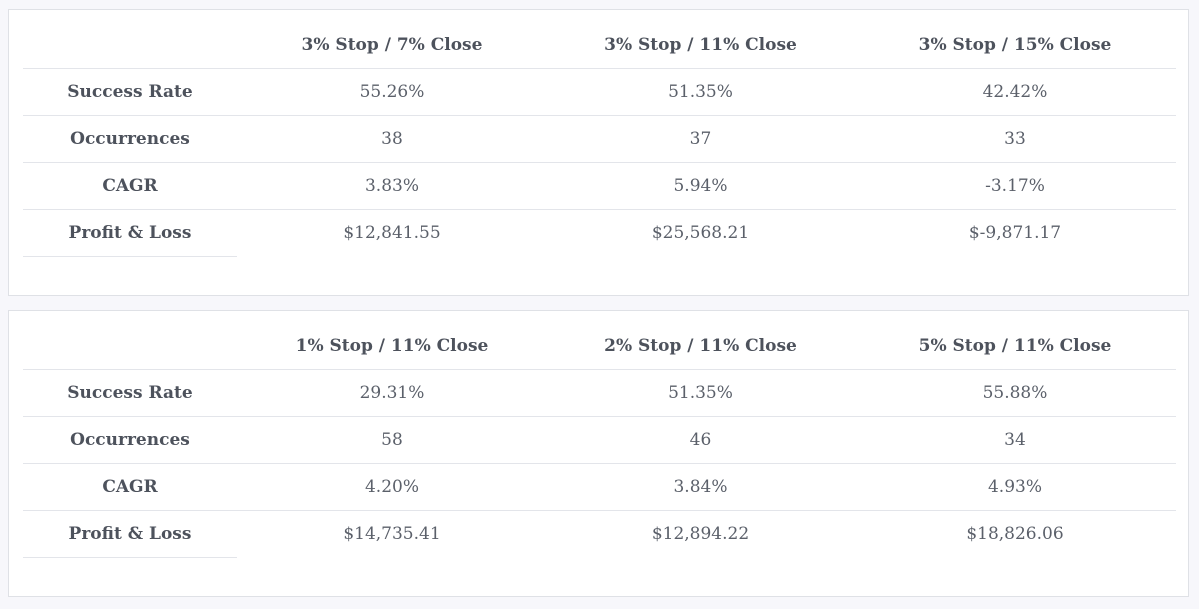  What do you see at coordinates (1015, 440) in the screenshot?
I see `table-cell: 34` at bounding box center [1015, 440].